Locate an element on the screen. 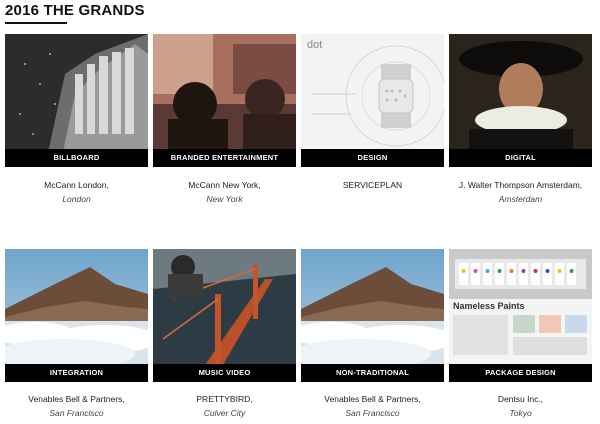  agency-city: Amsterdam is located at coordinates (520, 199).